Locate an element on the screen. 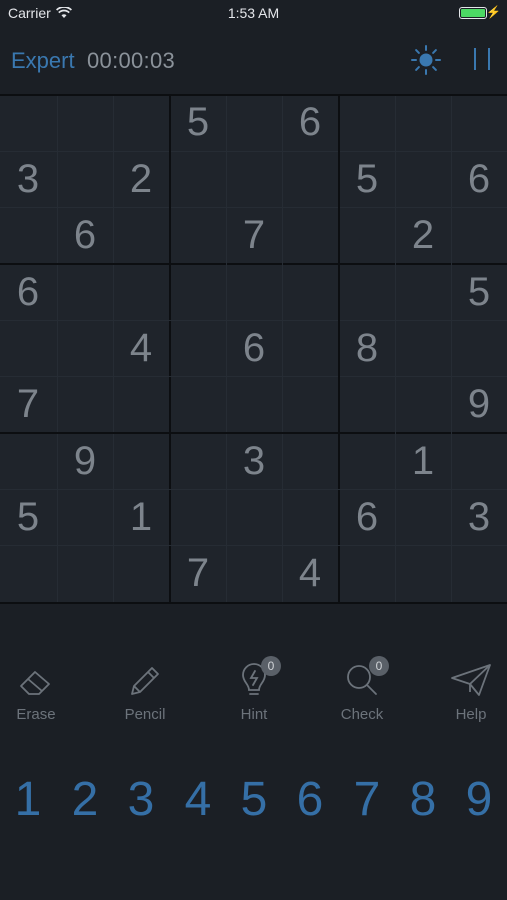 This screenshot has width=507, height=900. board-cell-r6c2 is located at coordinates (85, 404).